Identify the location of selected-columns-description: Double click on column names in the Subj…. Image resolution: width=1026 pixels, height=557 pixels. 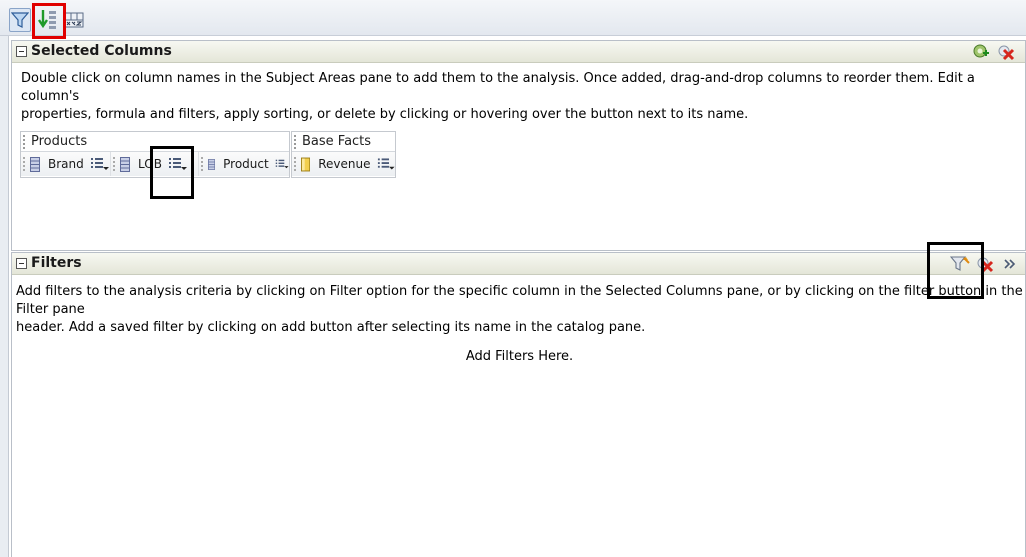
(523, 97).